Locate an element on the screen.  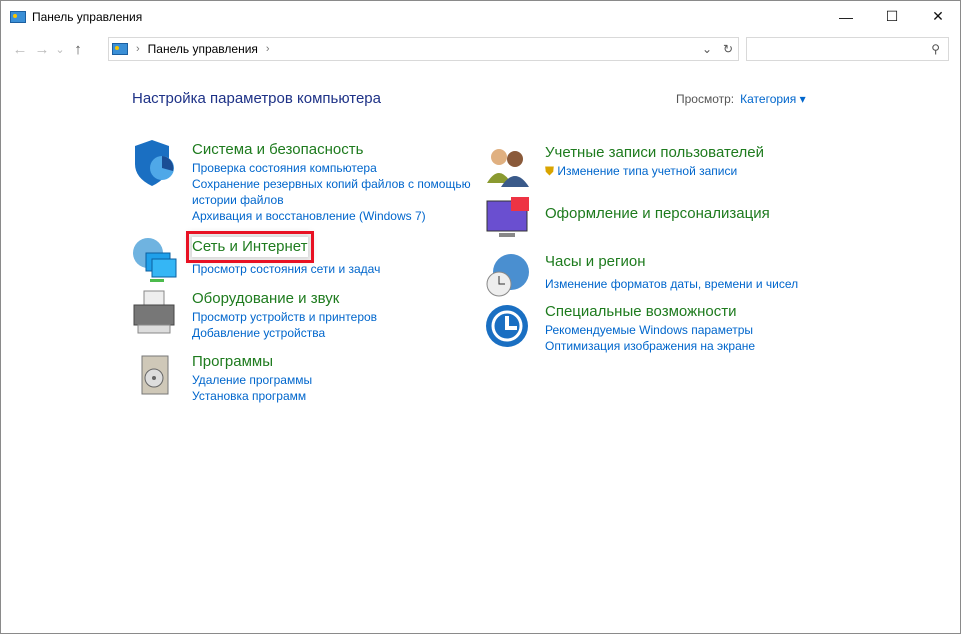
link: Архивация и восстановление (Windows 7) is located at coordinates (337, 216).